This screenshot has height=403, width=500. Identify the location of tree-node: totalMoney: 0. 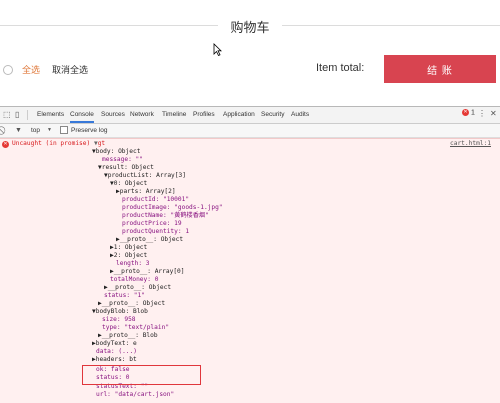
(134, 279).